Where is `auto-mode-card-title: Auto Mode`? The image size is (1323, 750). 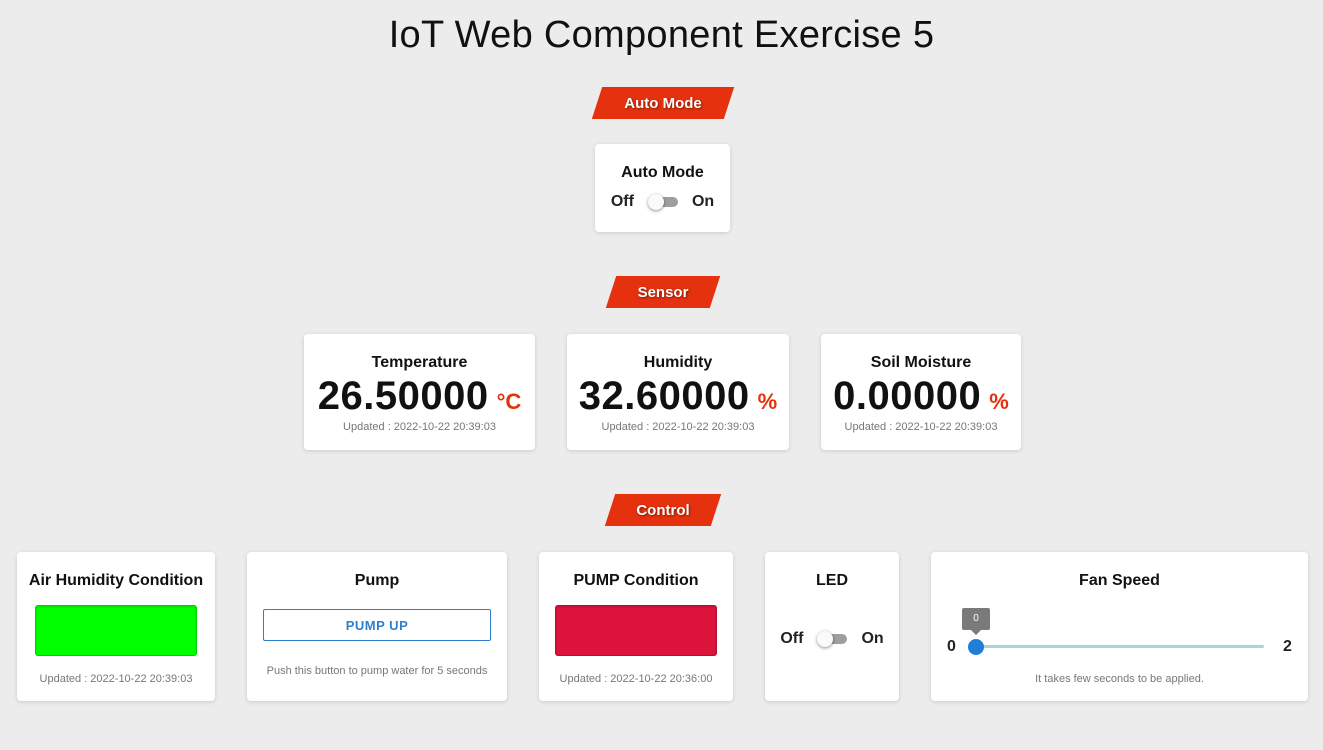
auto-mode-card-title: Auto Mode is located at coordinates (662, 172).